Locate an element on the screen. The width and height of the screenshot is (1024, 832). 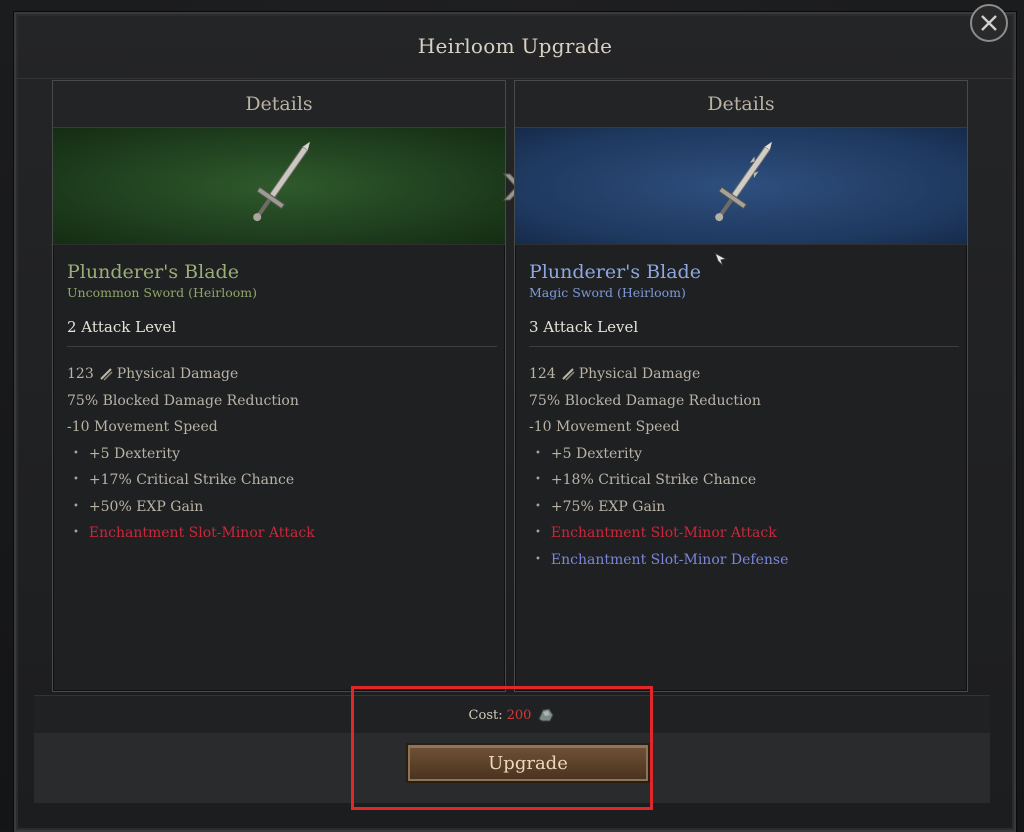
dialog-title: Heirloom Upgrade is located at coordinates (515, 46).